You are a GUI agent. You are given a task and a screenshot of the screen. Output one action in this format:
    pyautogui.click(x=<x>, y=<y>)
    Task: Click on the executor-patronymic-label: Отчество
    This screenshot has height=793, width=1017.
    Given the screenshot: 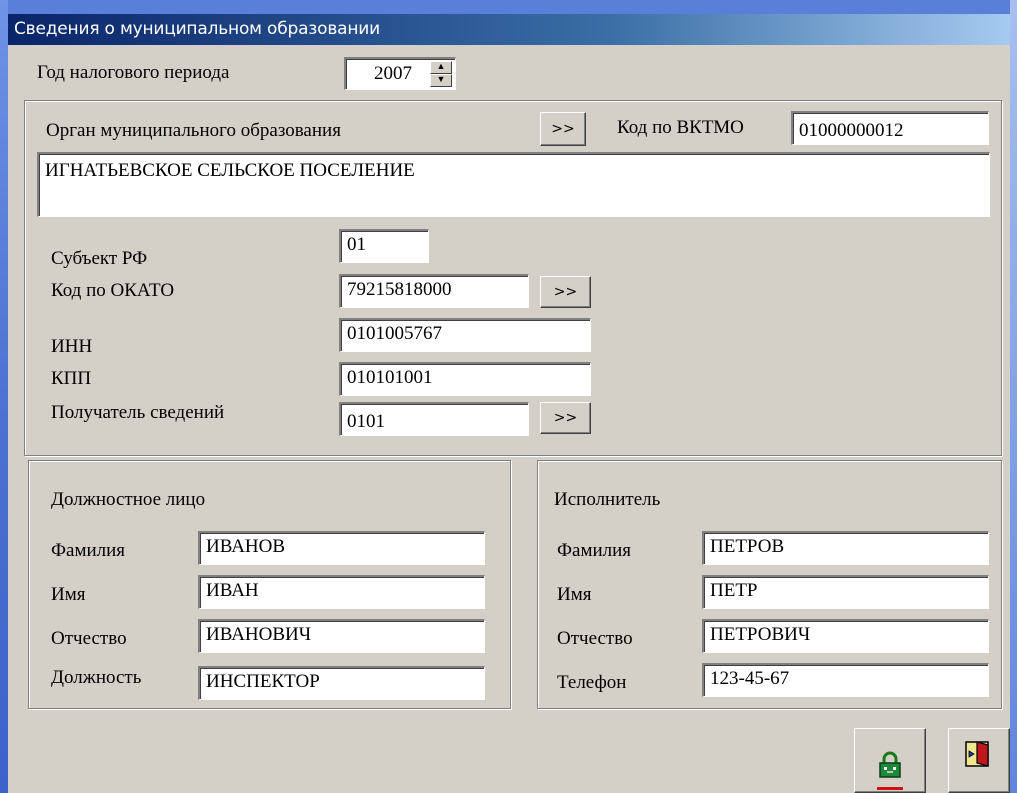 What is the action you would take?
    pyautogui.click(x=595, y=638)
    